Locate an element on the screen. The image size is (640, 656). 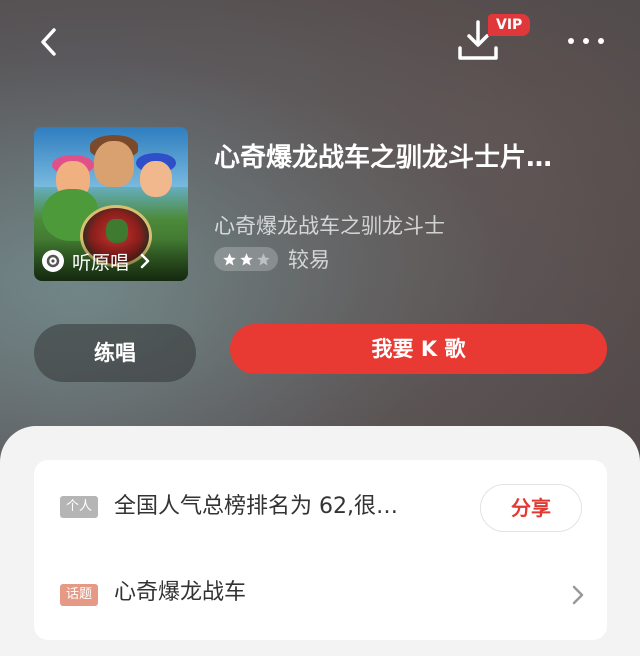
download-button: VIP is located at coordinates (492, 41).